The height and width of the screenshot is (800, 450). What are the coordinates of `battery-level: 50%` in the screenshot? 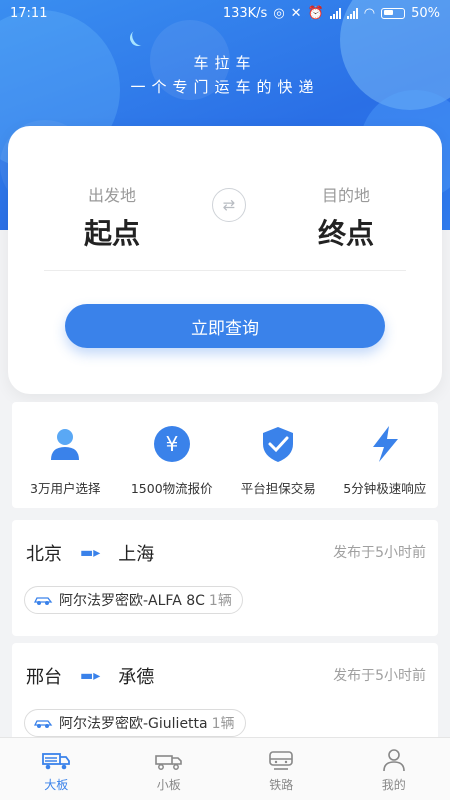 It's located at (425, 13).